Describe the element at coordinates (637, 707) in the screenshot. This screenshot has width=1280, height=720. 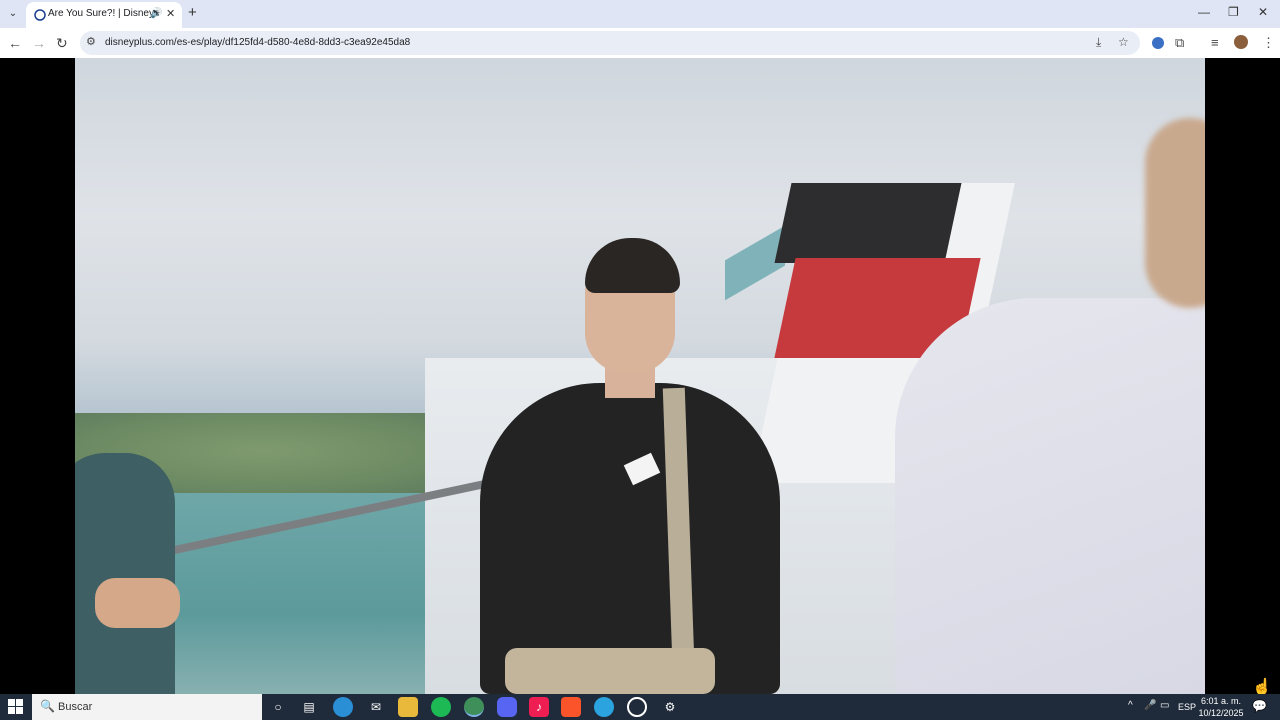
I see `obs-icon` at that location.